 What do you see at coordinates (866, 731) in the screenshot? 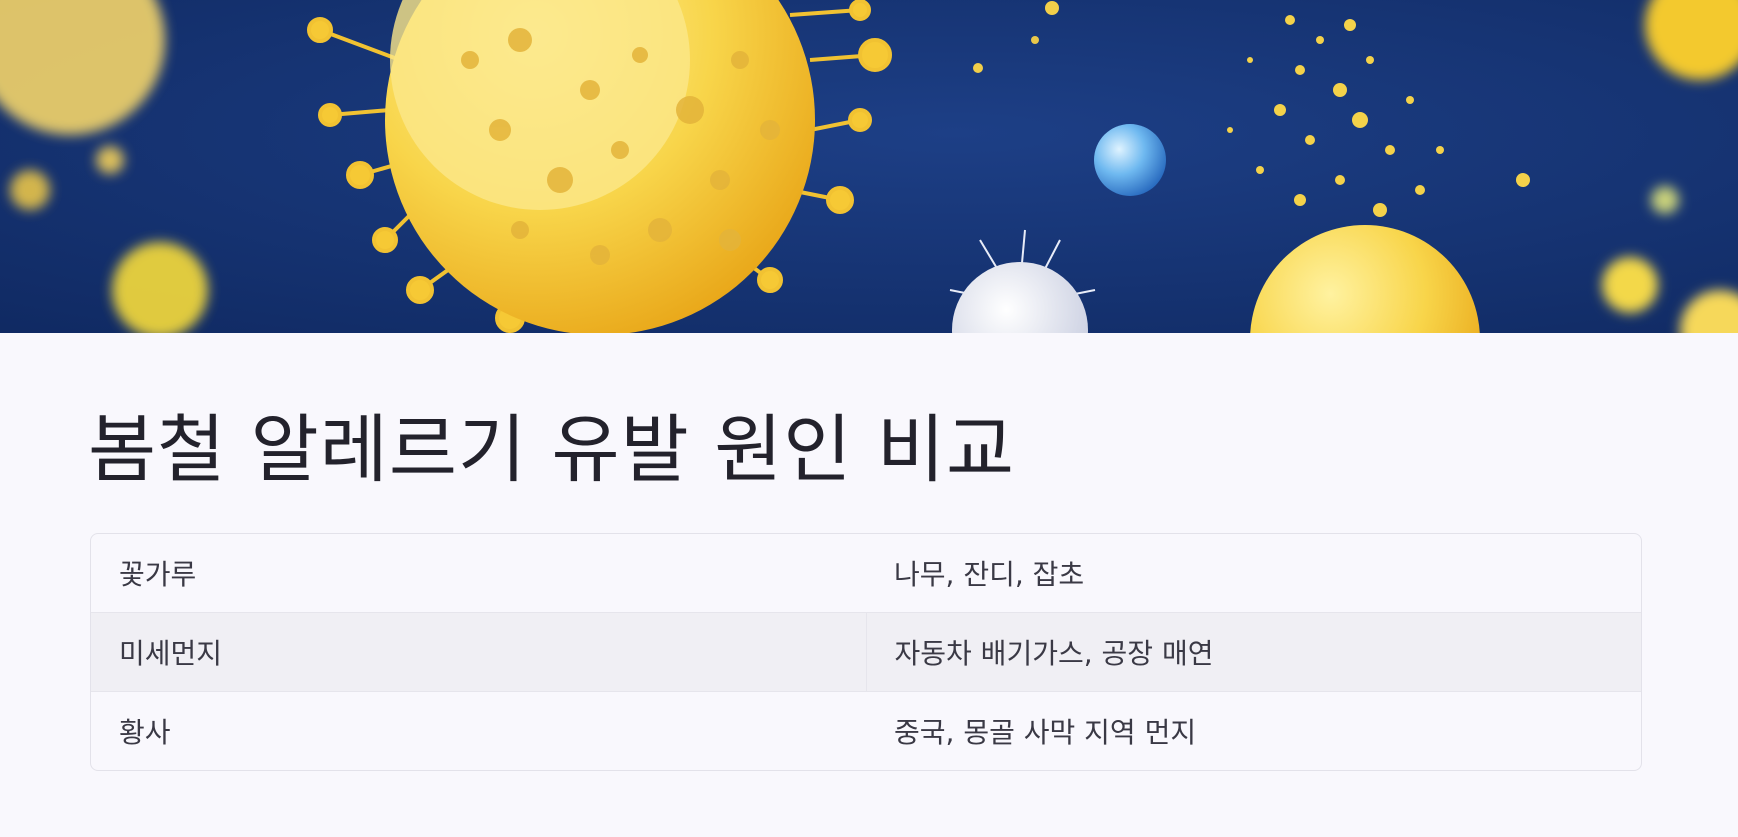
I see `table-row: 황사 중국, 몽골 사막 지역 먼지` at bounding box center [866, 731].